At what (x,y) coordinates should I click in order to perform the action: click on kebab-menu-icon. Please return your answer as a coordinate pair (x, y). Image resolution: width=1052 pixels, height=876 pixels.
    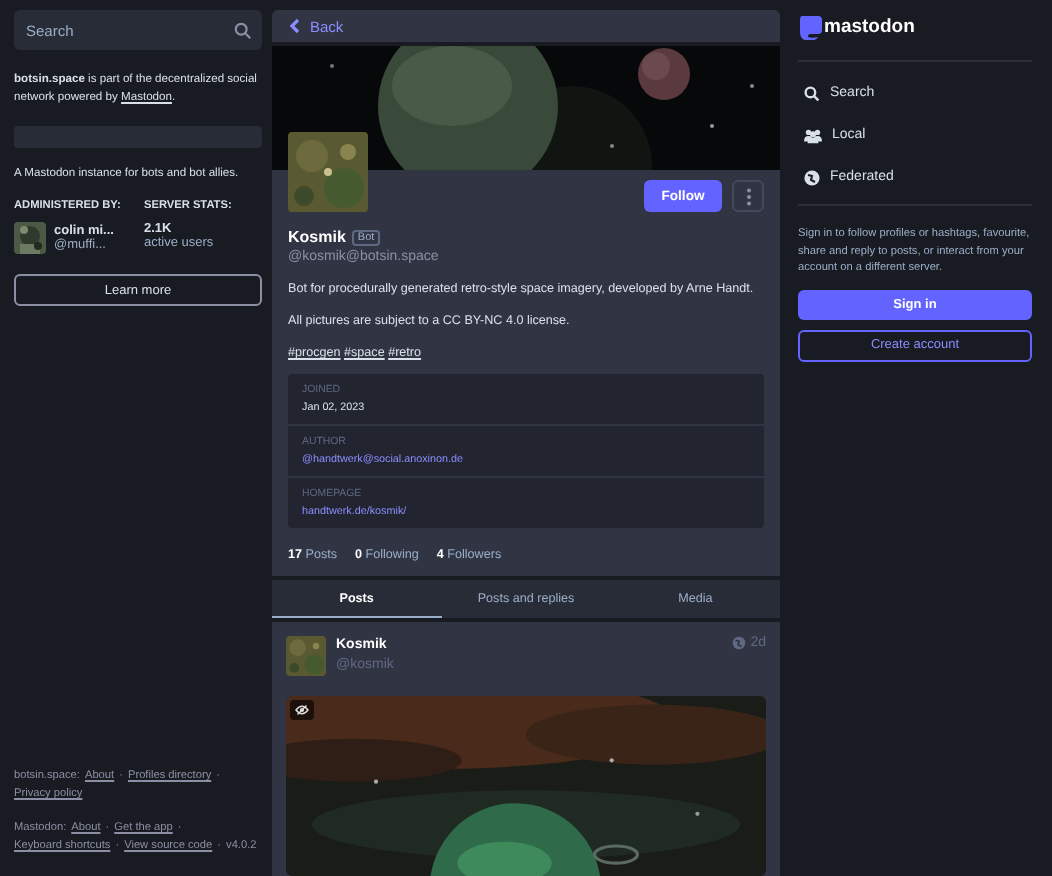
    Looking at the image, I should click on (748, 196).